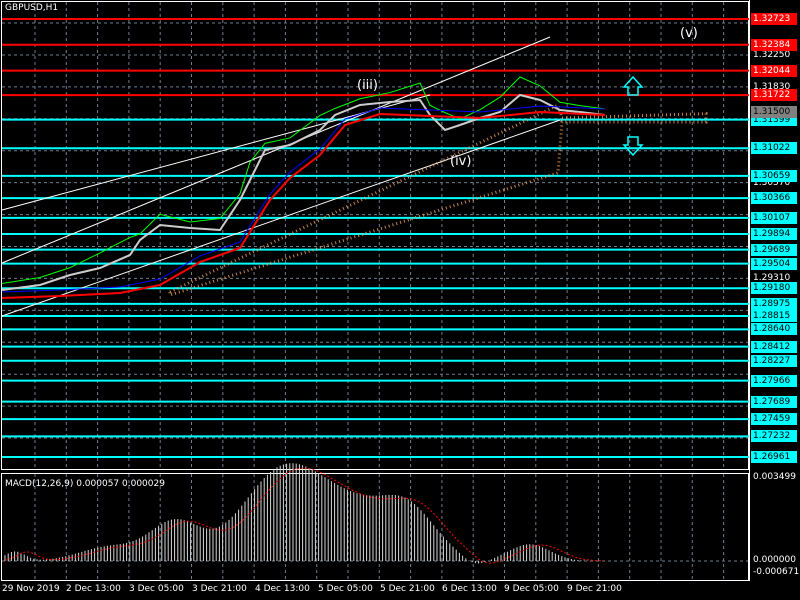  What do you see at coordinates (774, 198) in the screenshot?
I see `support-label: 1.30366` at bounding box center [774, 198].